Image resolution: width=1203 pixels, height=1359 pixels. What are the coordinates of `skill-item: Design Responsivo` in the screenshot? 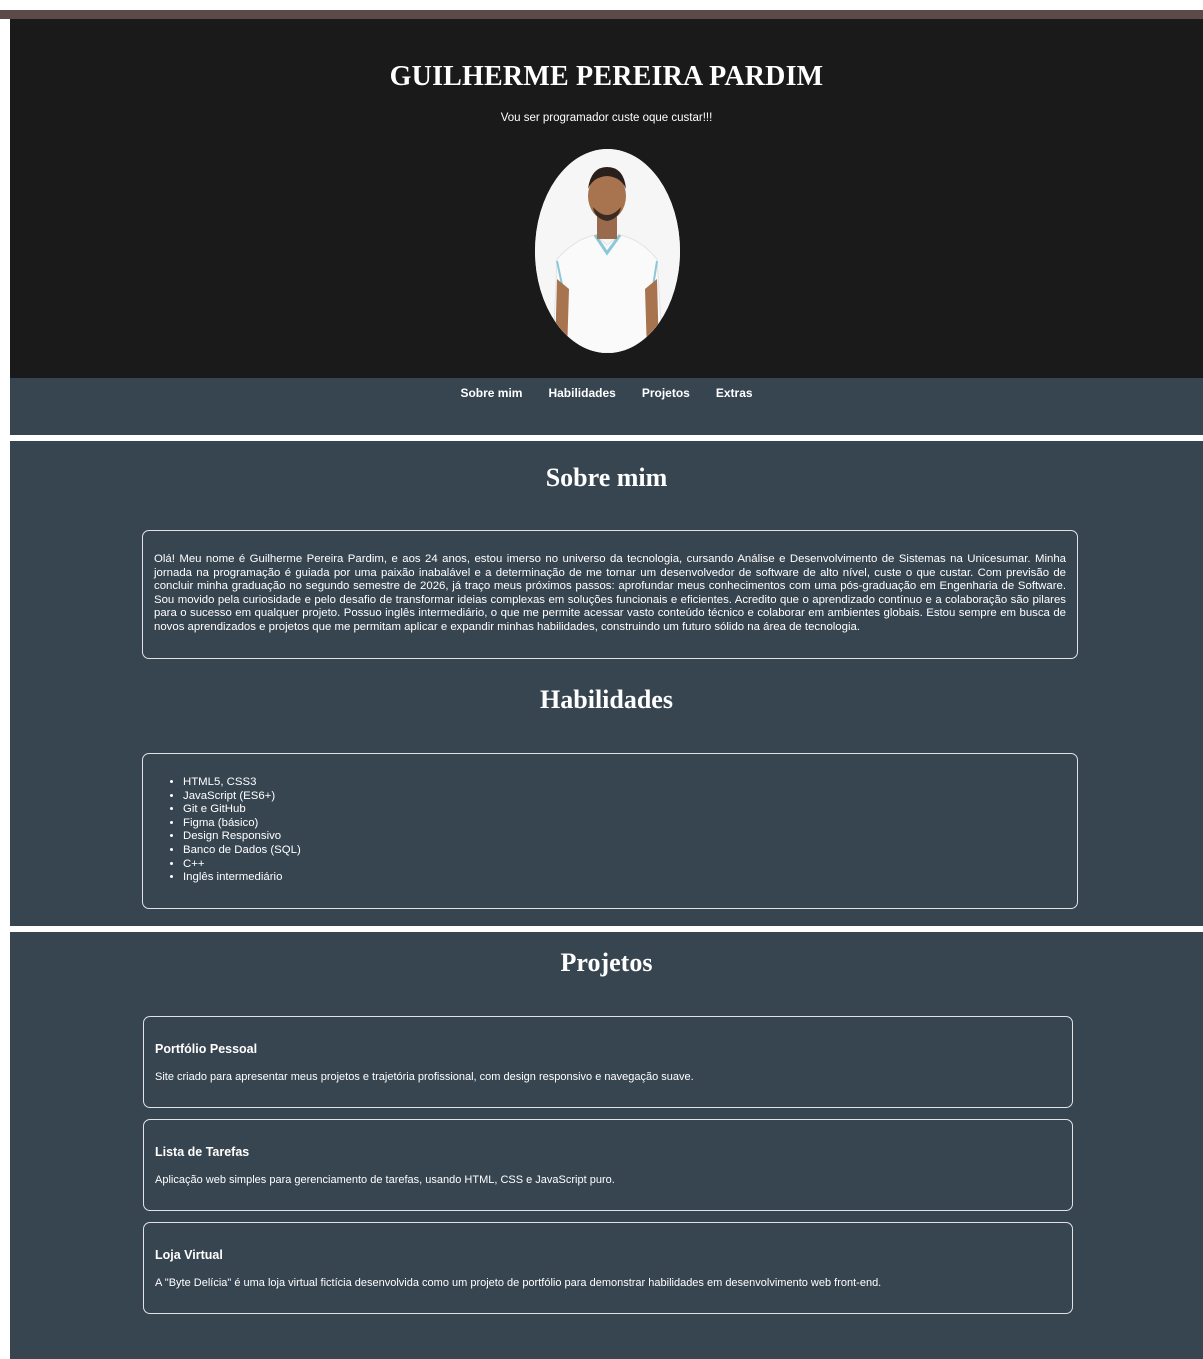 It's located at (624, 837).